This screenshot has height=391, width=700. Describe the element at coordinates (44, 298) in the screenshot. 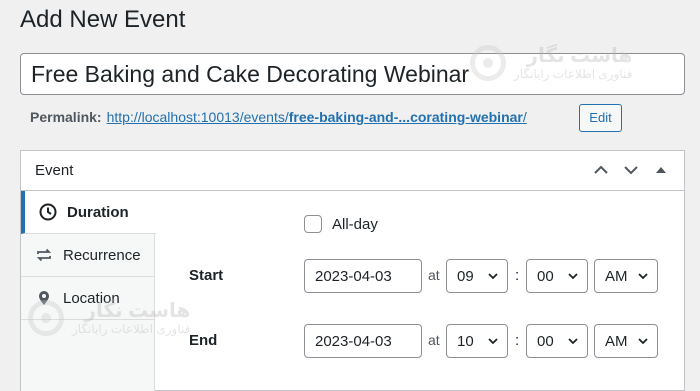

I see `pin-icon` at that location.